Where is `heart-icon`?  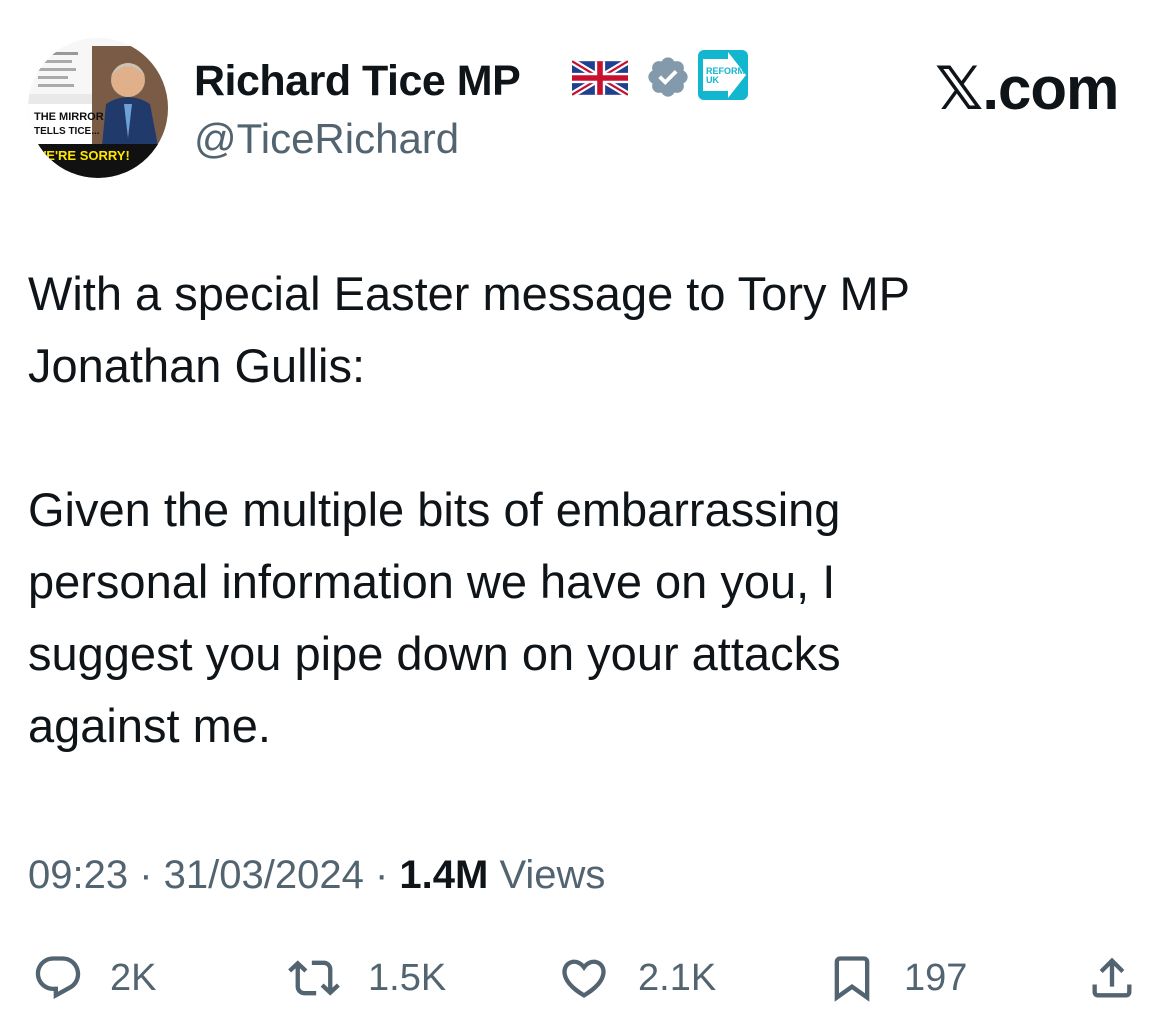
heart-icon is located at coordinates (584, 978).